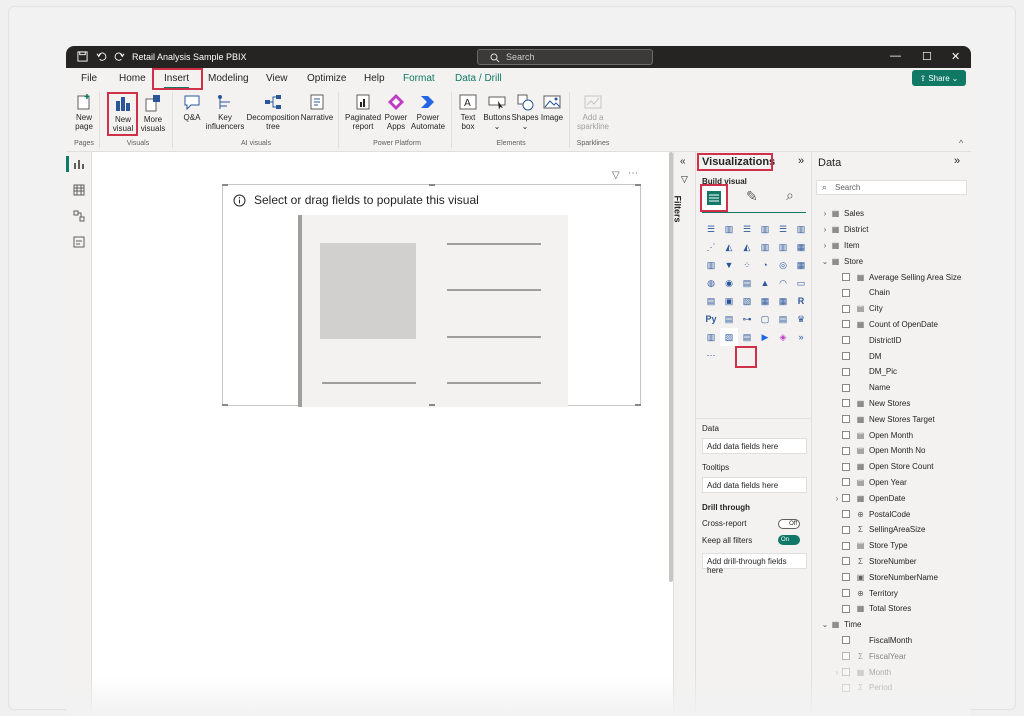 Image resolution: width=1024 pixels, height=716 pixels. I want to click on tab-format: Format, so click(419, 78).